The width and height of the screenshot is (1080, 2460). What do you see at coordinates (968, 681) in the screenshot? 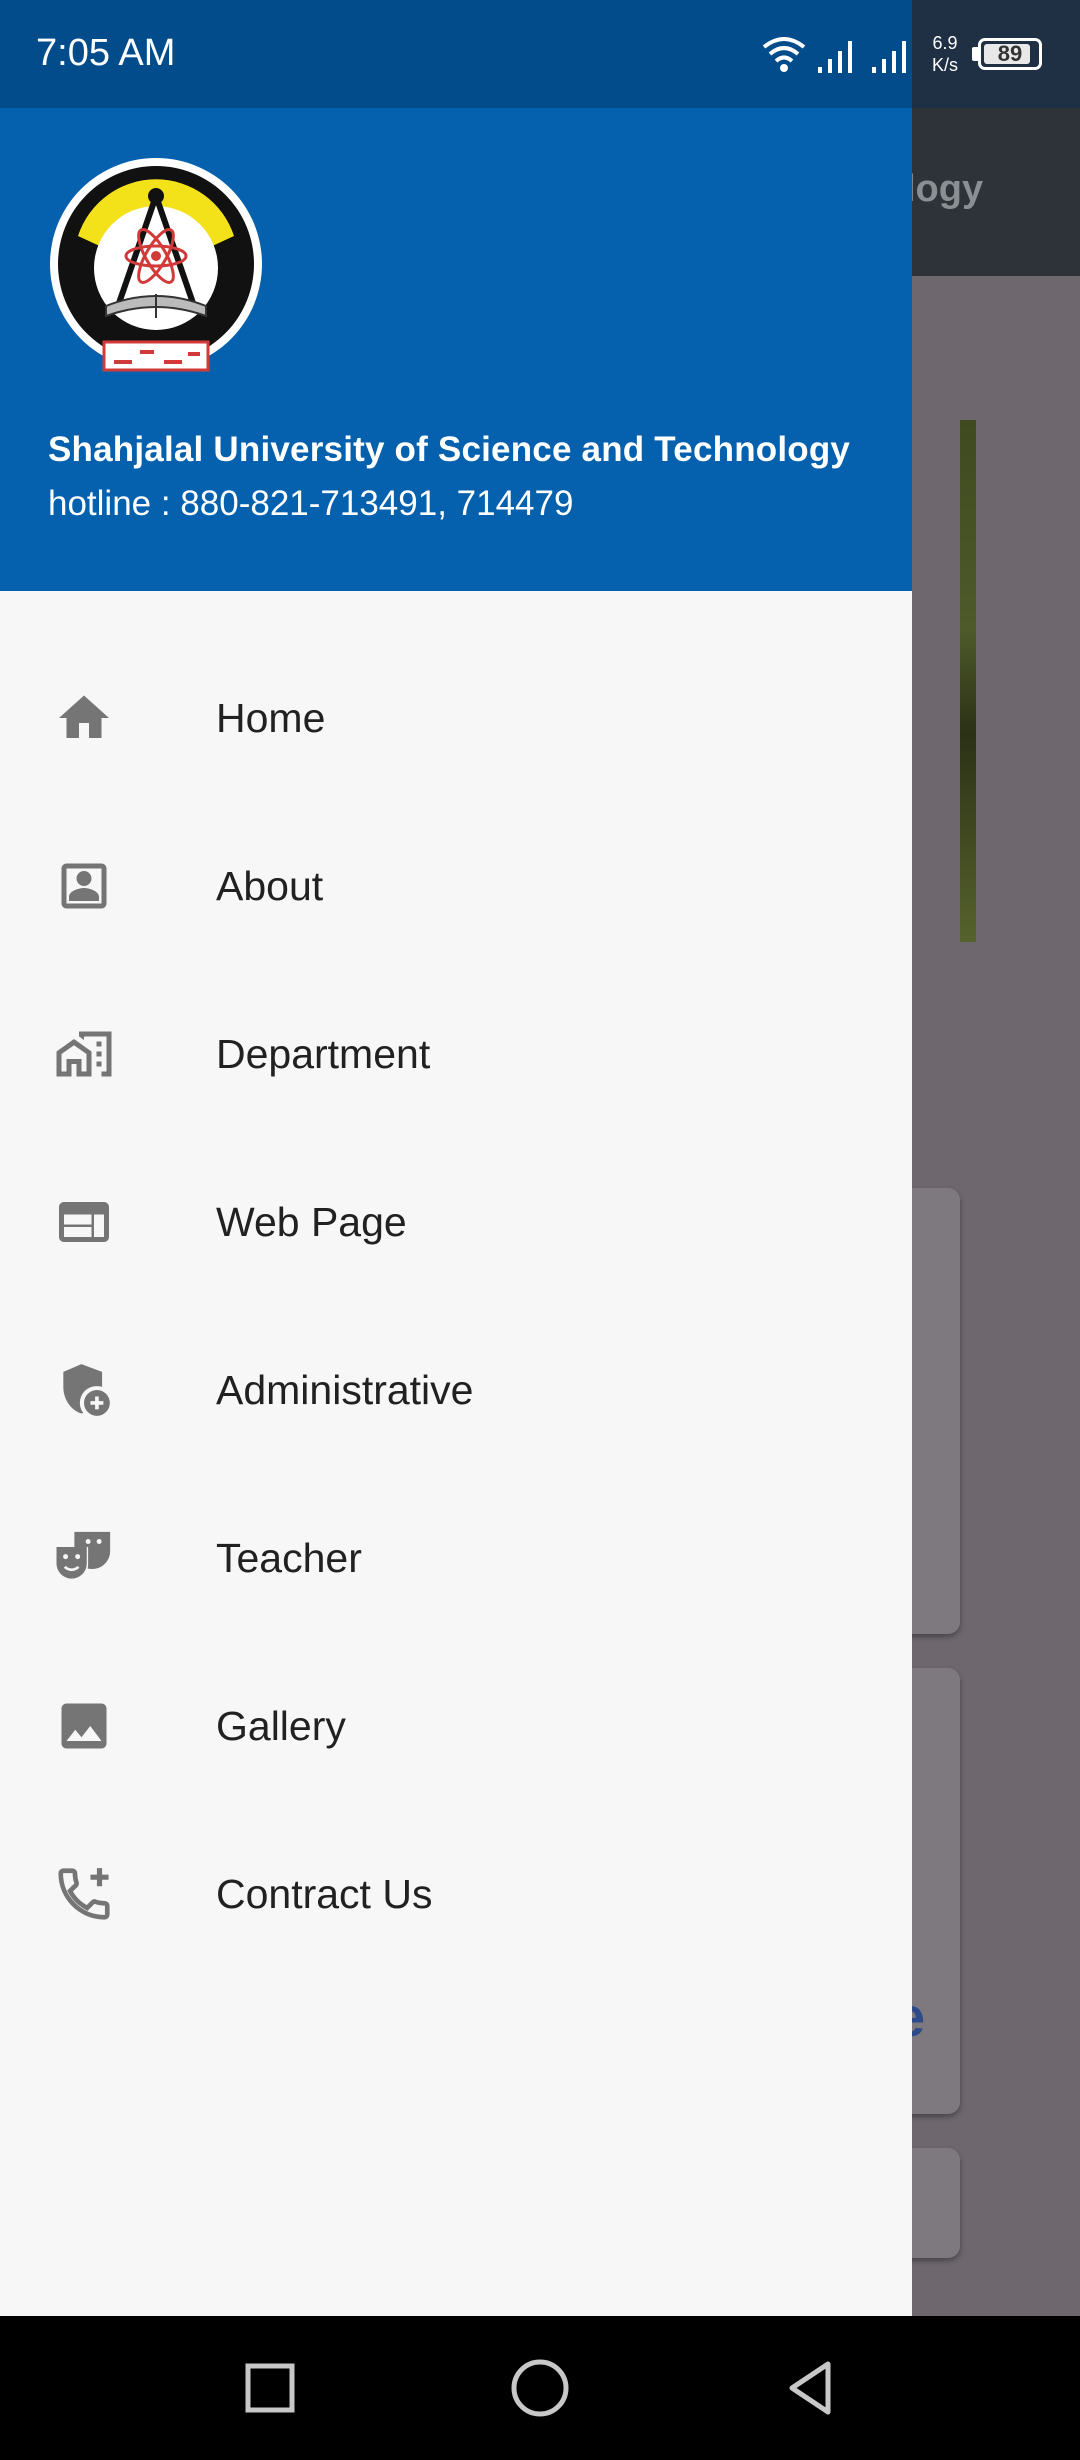
I see `background-banner-image` at bounding box center [968, 681].